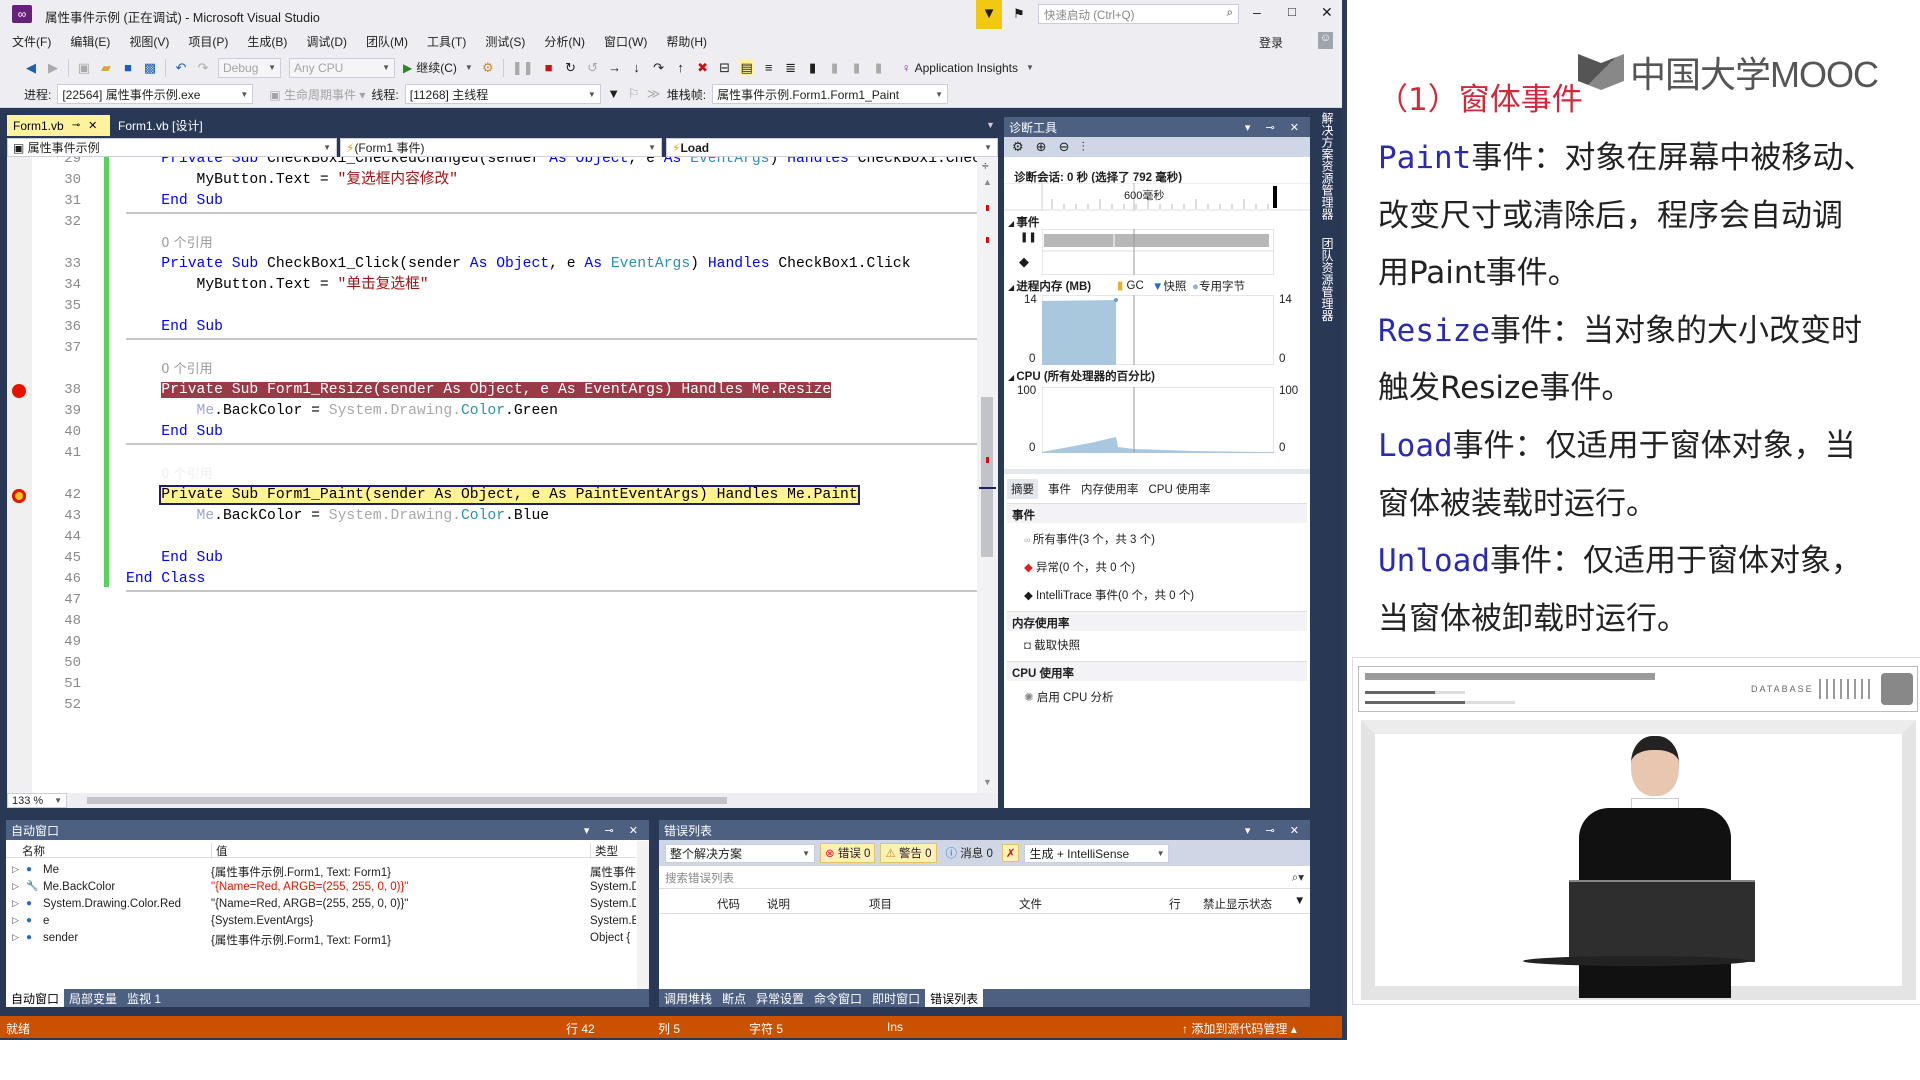 The image size is (1920, 1080). Describe the element at coordinates (172, 147) in the screenshot. I see `project-dropdown: ▣ 属性事件示例 ▼` at that location.